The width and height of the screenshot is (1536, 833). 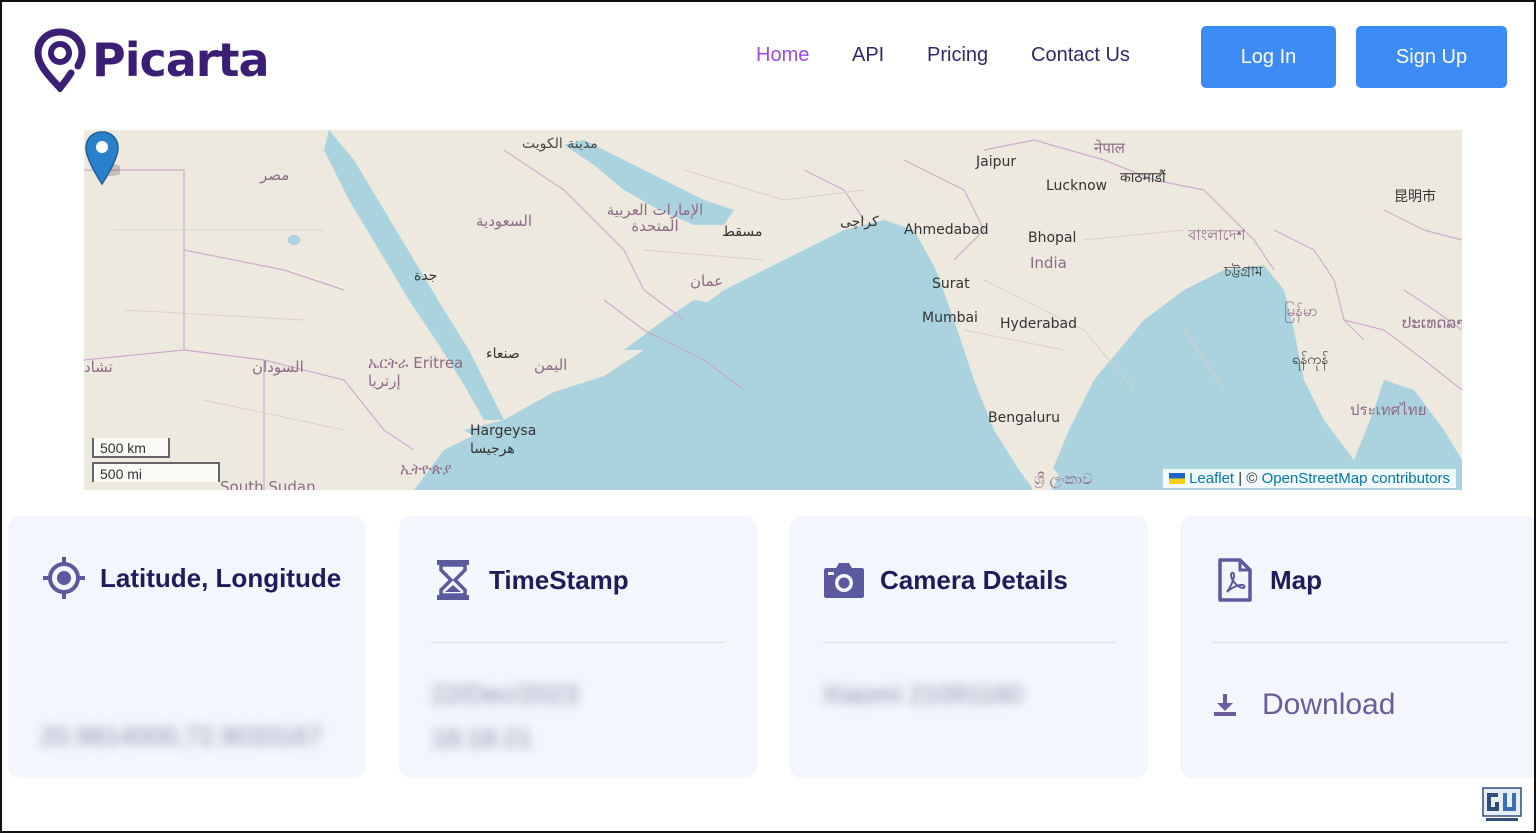 What do you see at coordinates (551, 365) in the screenshot?
I see `map-label-yemen: اليمن` at bounding box center [551, 365].